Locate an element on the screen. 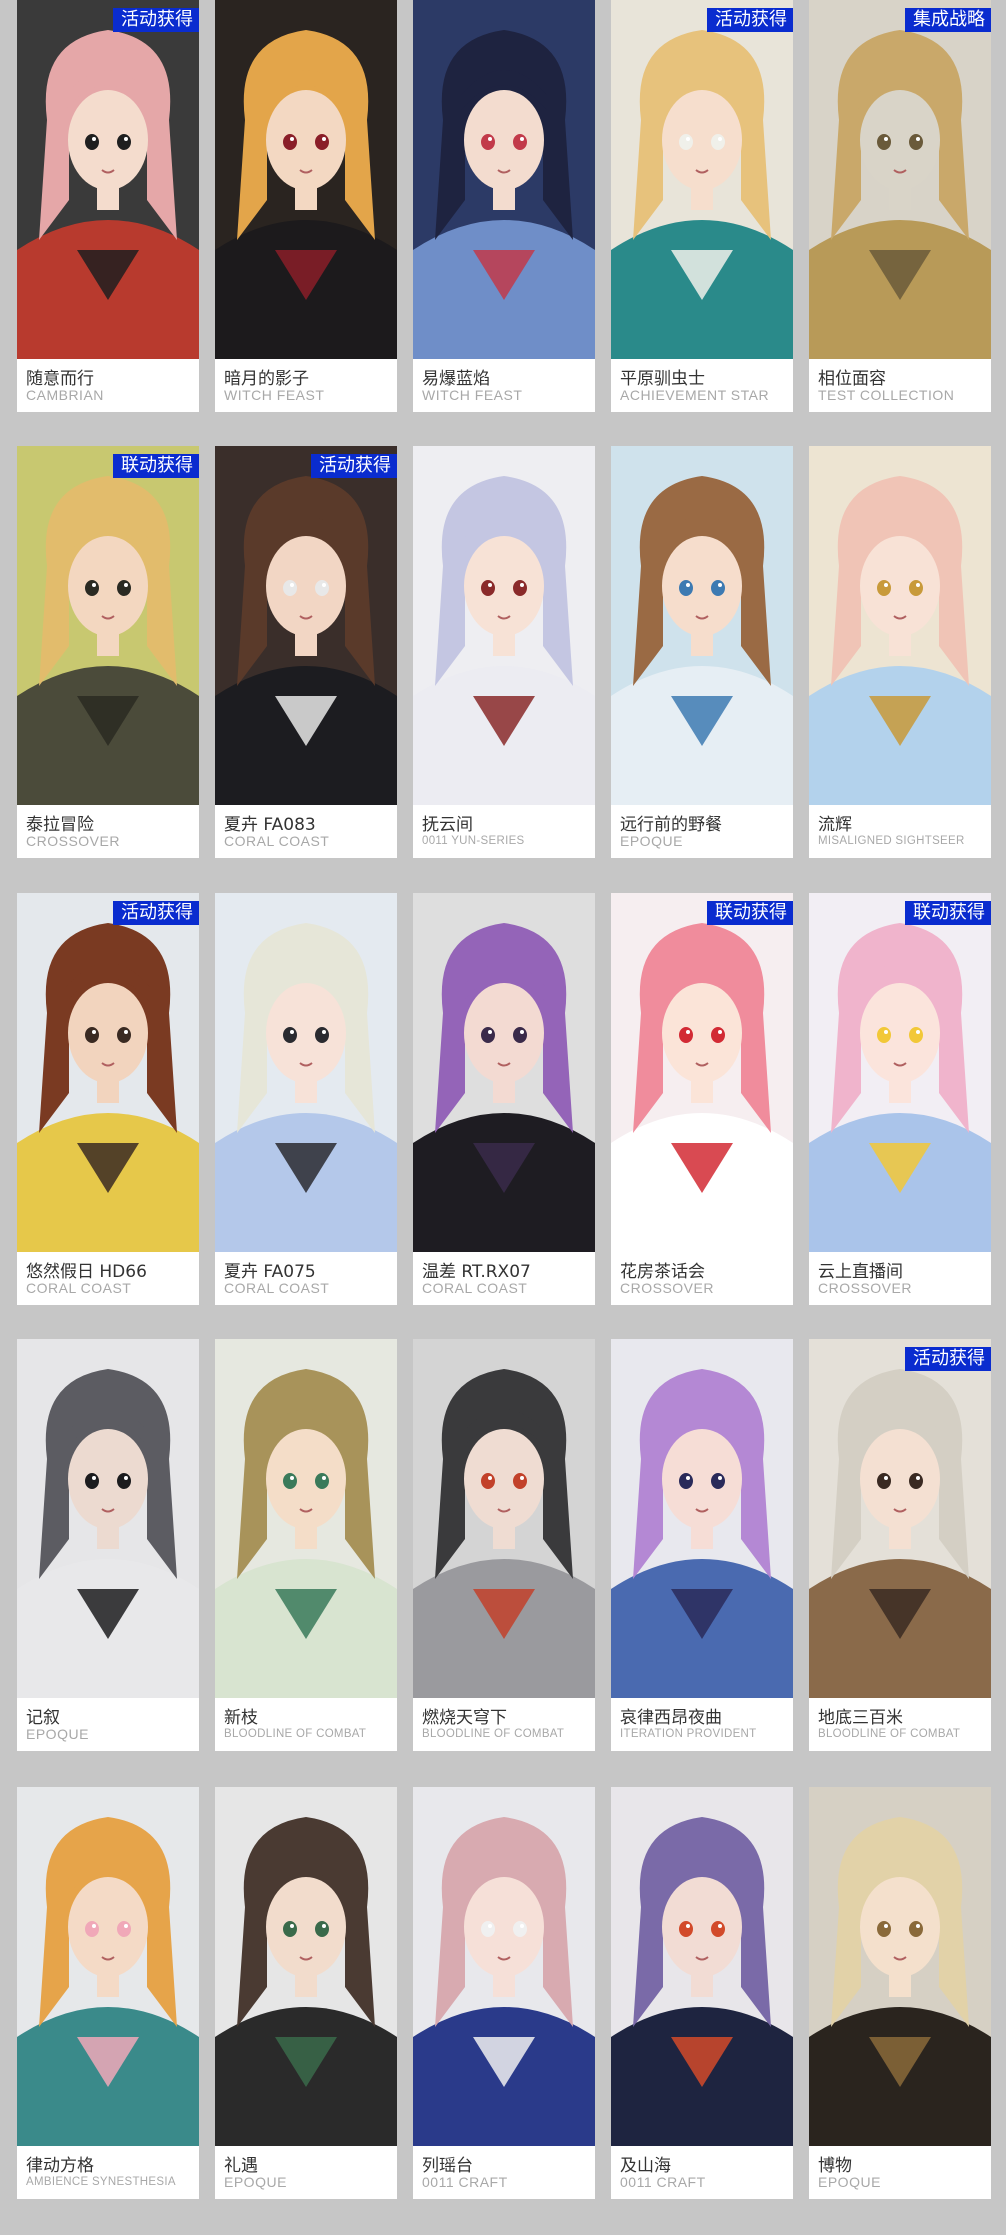 The height and width of the screenshot is (2235, 1006). skin-name: 新枝 is located at coordinates (241, 1718).